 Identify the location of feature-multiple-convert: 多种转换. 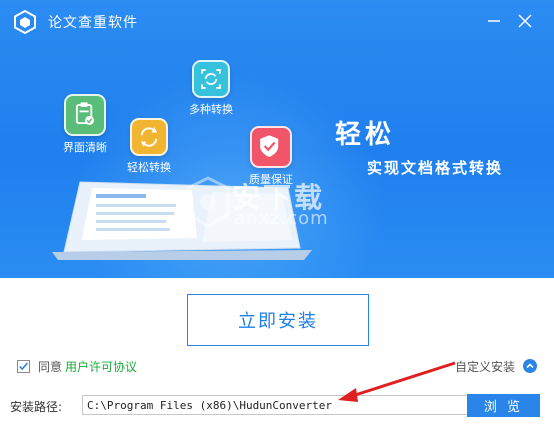
(211, 88).